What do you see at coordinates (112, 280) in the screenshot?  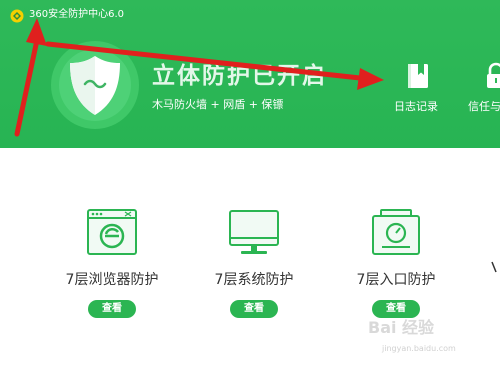 I see `browser-protection-label: 7层浏览器防护` at bounding box center [112, 280].